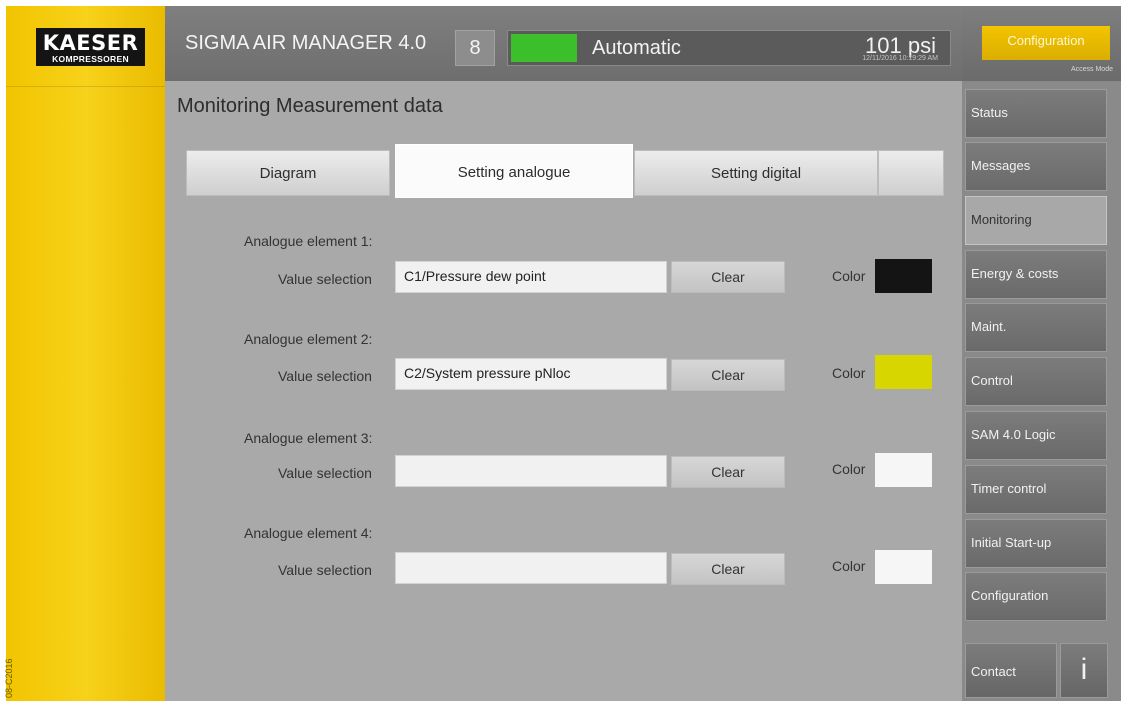  Describe the element at coordinates (306, 43) in the screenshot. I see `app-title: SIGMA AIR MANAGER 4.0` at that location.